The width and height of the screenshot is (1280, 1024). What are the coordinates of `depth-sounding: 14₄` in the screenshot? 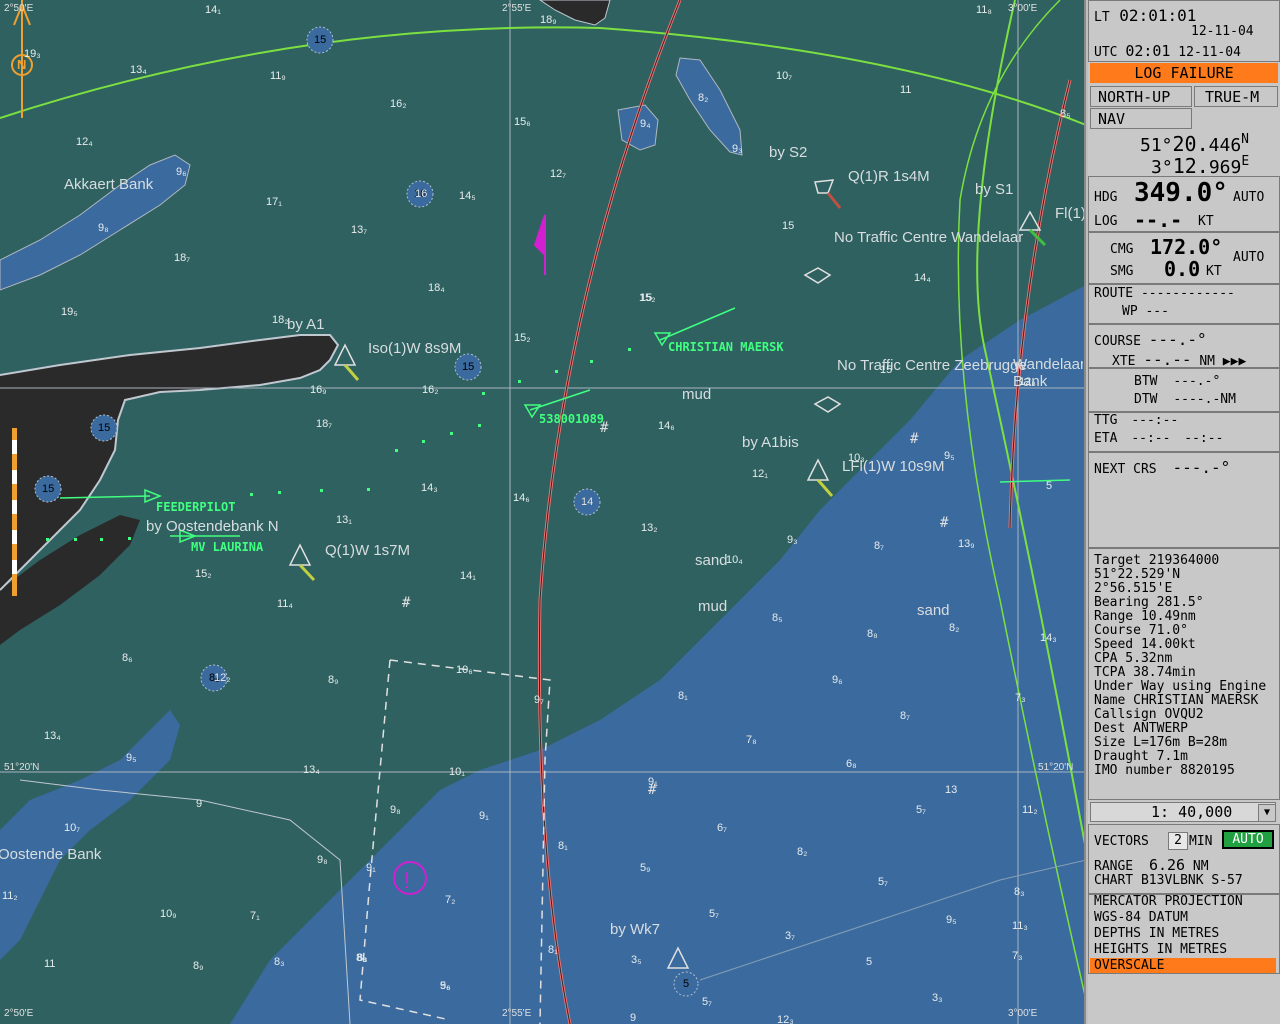 It's located at (922, 278).